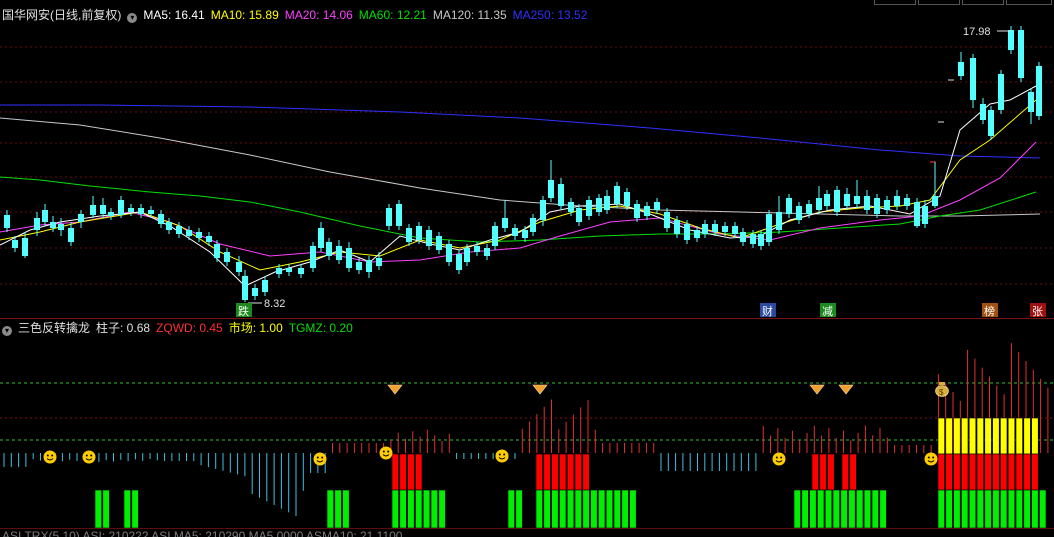  I want to click on event-tag: 减, so click(828, 310).